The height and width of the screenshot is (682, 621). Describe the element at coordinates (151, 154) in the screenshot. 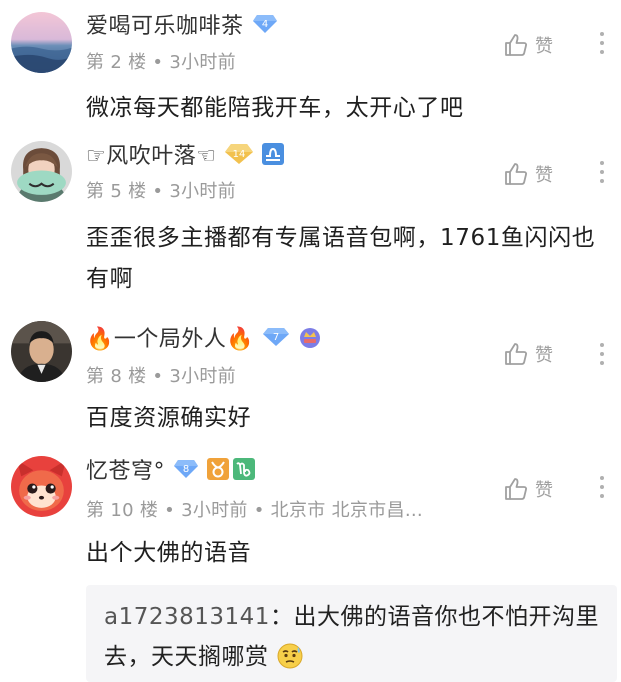

I see `username: ☞风吹叶落☜` at that location.